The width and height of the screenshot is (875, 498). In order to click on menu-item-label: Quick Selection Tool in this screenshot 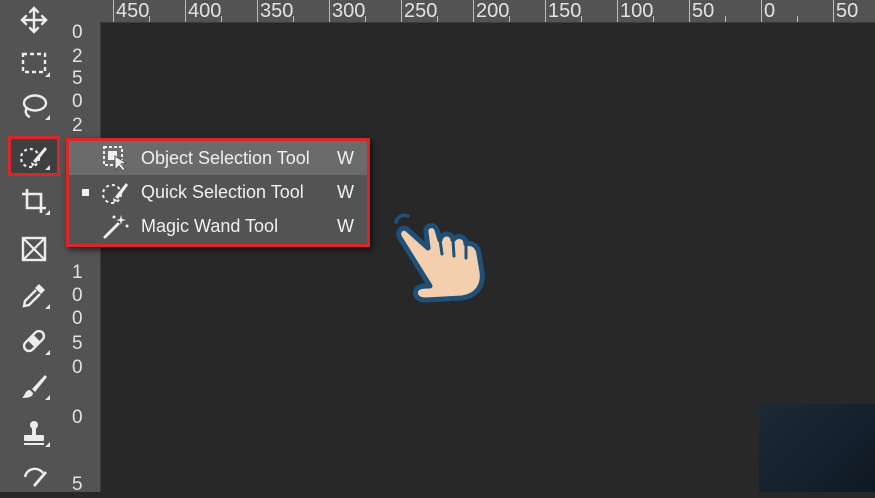, I will do `click(222, 191)`.